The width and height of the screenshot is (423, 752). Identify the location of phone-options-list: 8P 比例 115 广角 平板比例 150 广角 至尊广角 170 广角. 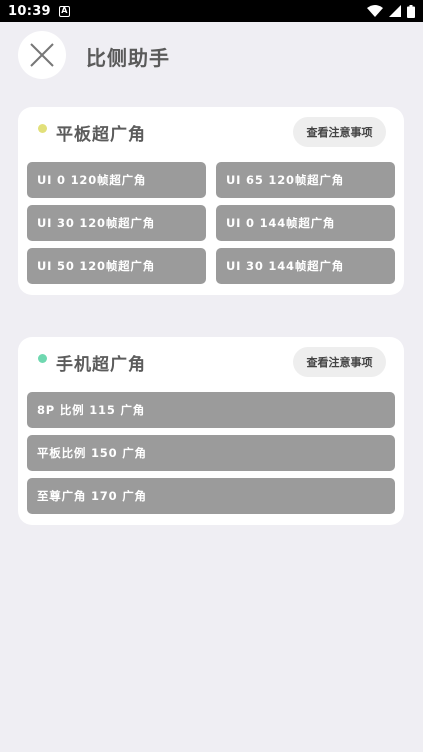
(211, 453).